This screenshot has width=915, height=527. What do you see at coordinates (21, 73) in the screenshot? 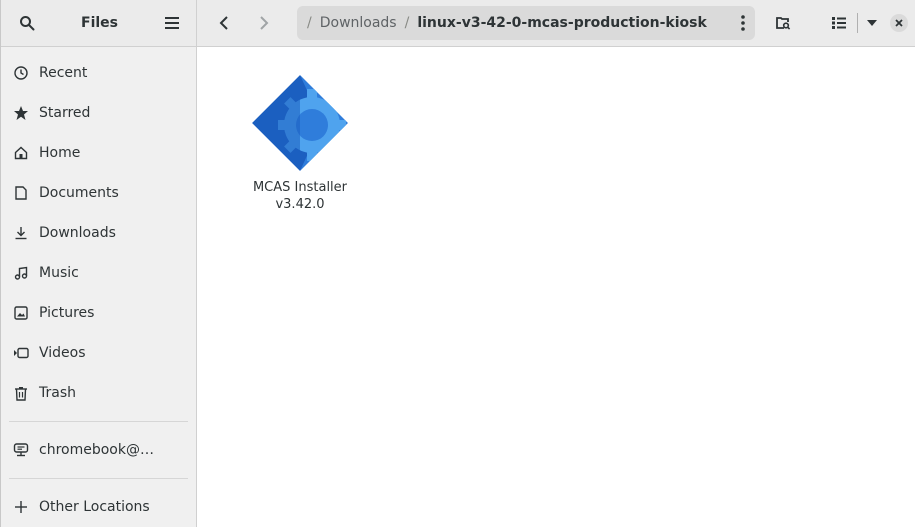
I see `clock-icon` at bounding box center [21, 73].